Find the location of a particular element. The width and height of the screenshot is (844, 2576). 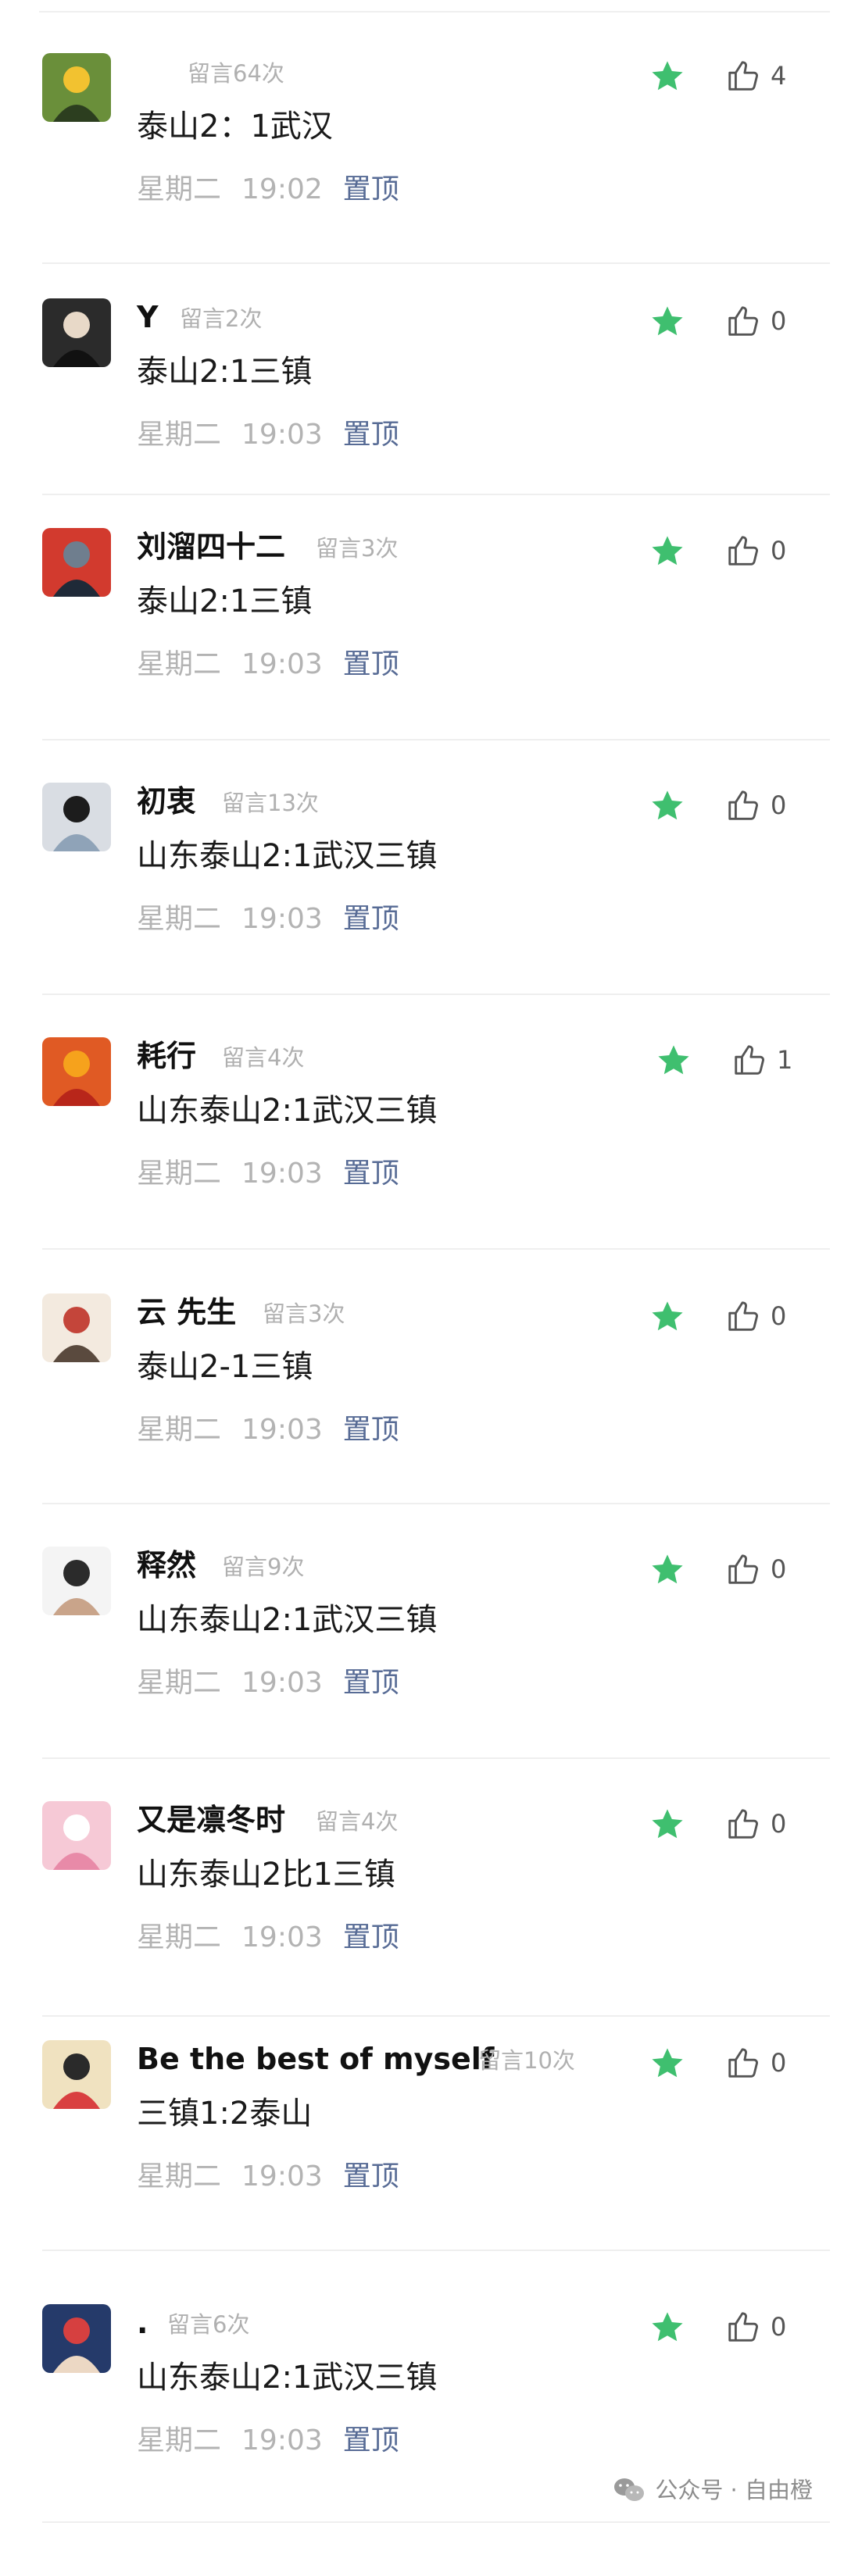

comment-text: 泰山2-1三镇 is located at coordinates (225, 1367).